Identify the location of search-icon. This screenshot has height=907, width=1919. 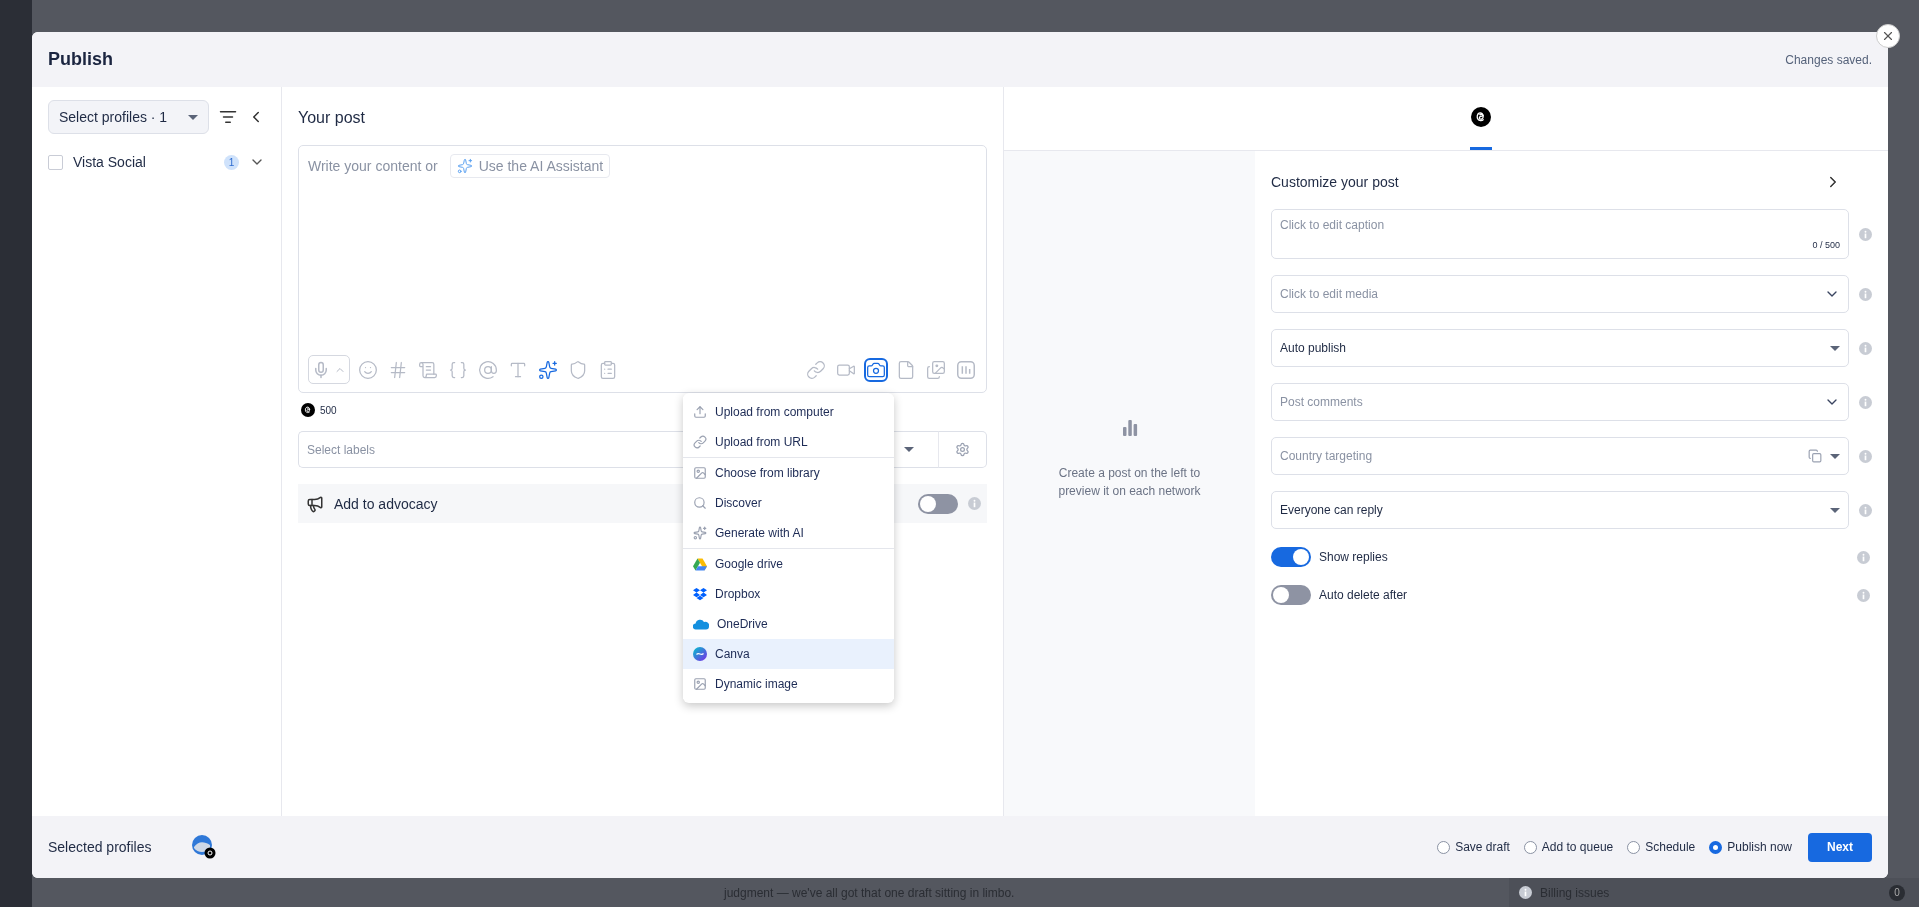
(700, 503).